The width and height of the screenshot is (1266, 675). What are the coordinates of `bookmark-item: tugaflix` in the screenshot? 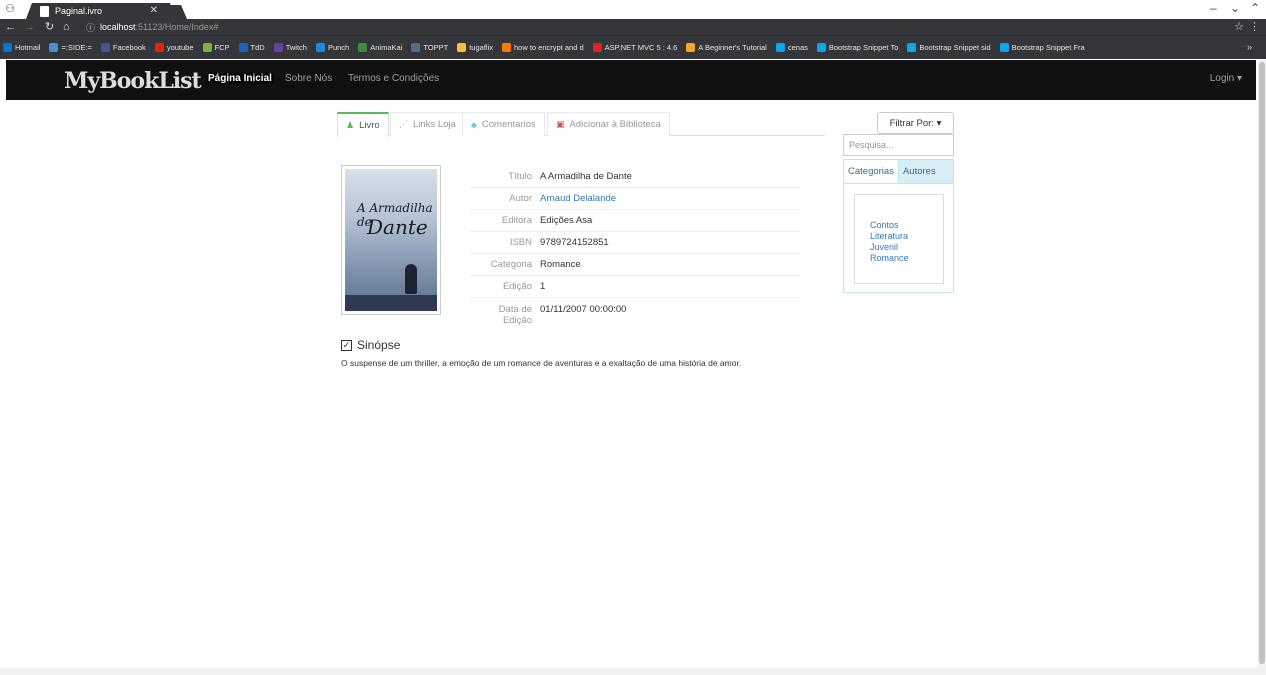 It's located at (475, 47).